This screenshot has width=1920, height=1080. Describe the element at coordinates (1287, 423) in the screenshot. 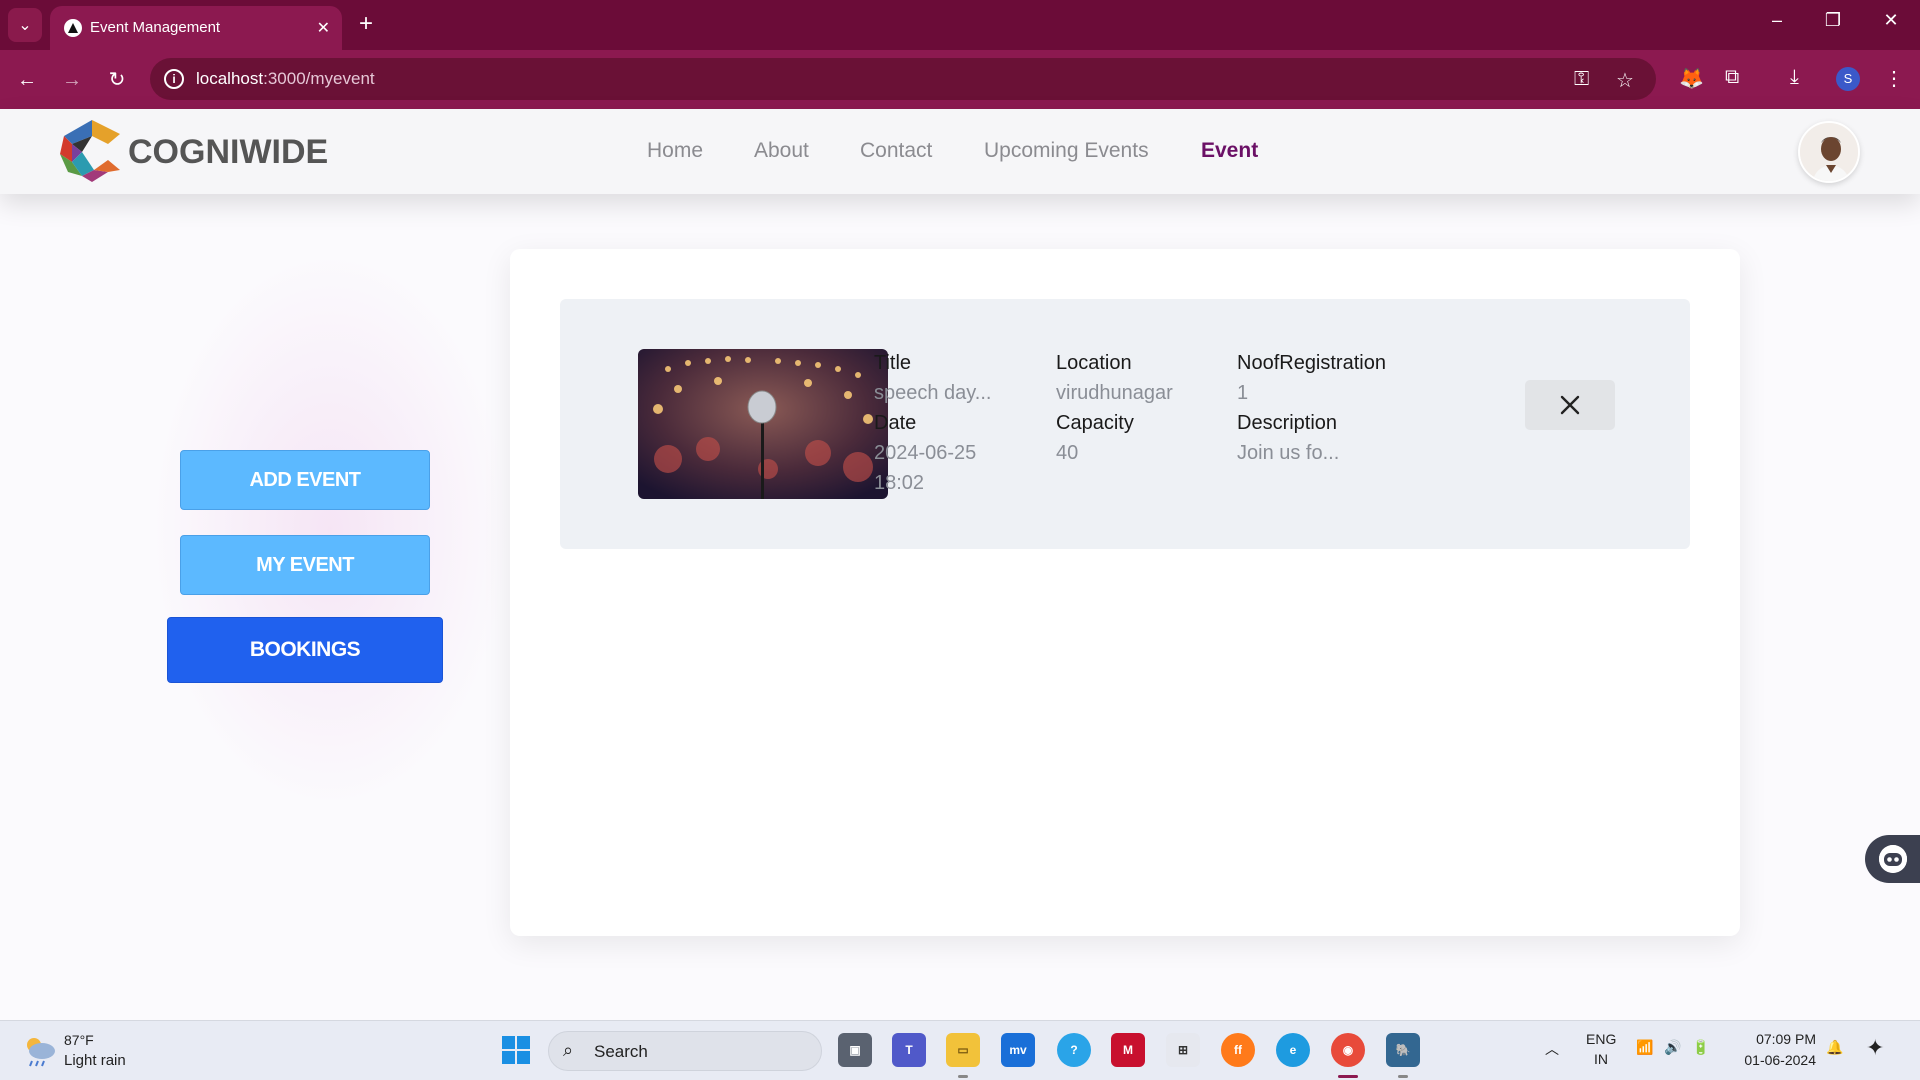

I see `description-label: Description` at that location.